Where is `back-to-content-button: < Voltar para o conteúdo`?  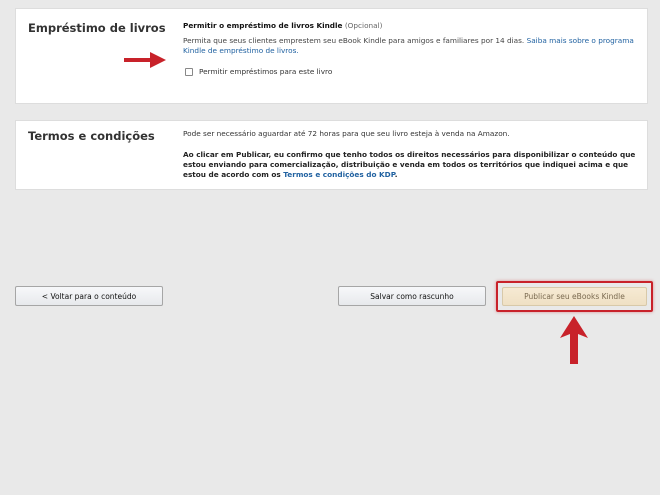 back-to-content-button: < Voltar para o conteúdo is located at coordinates (89, 296).